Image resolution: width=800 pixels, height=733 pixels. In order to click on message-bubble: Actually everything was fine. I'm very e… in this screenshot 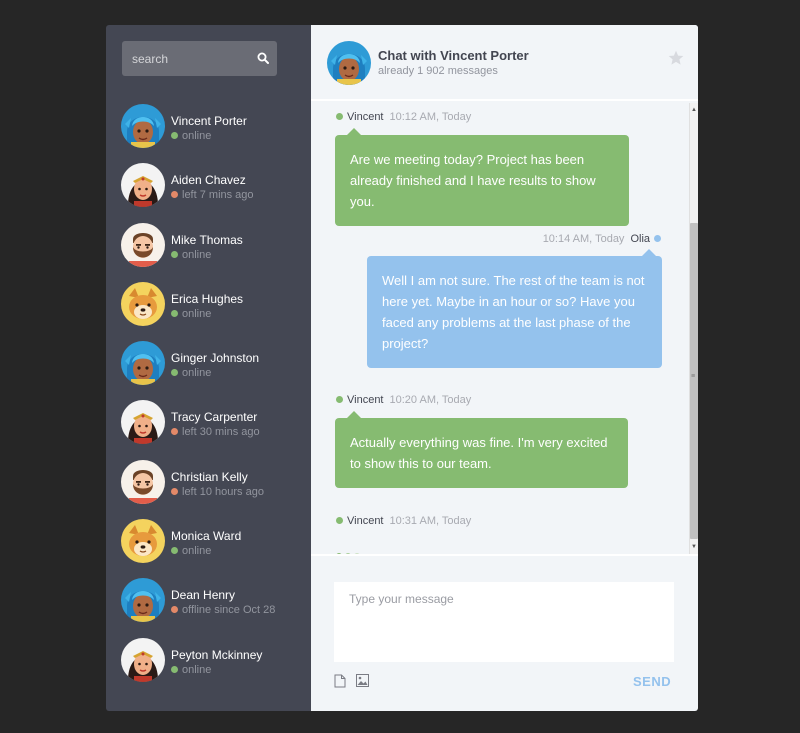, I will do `click(481, 449)`.